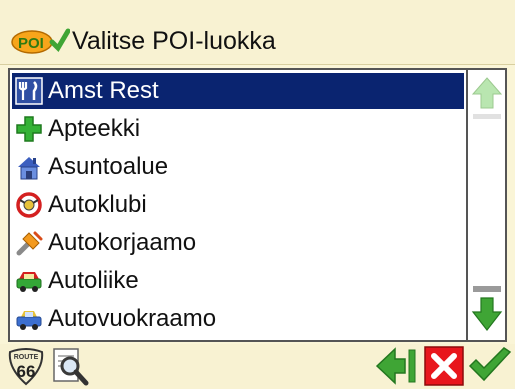  I want to click on list-item-label: Amst Rest, so click(103, 90).